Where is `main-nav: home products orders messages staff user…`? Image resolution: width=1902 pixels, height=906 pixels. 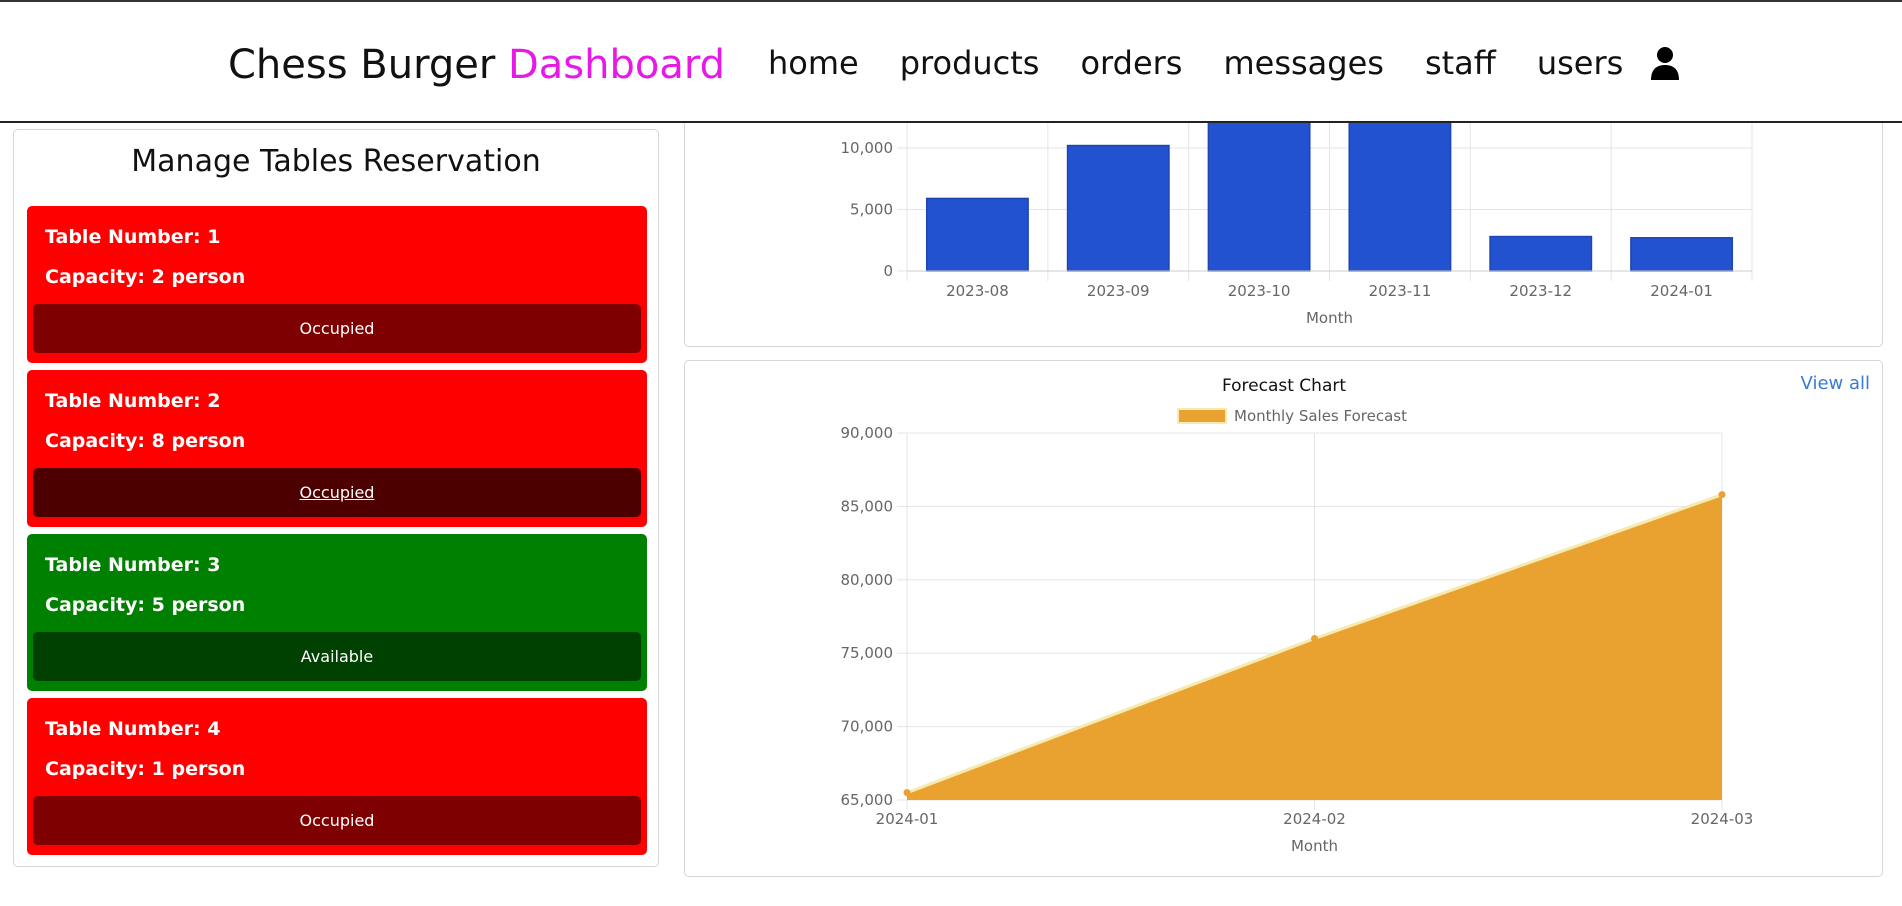 main-nav: home products orders messages staff user… is located at coordinates (1216, 63).